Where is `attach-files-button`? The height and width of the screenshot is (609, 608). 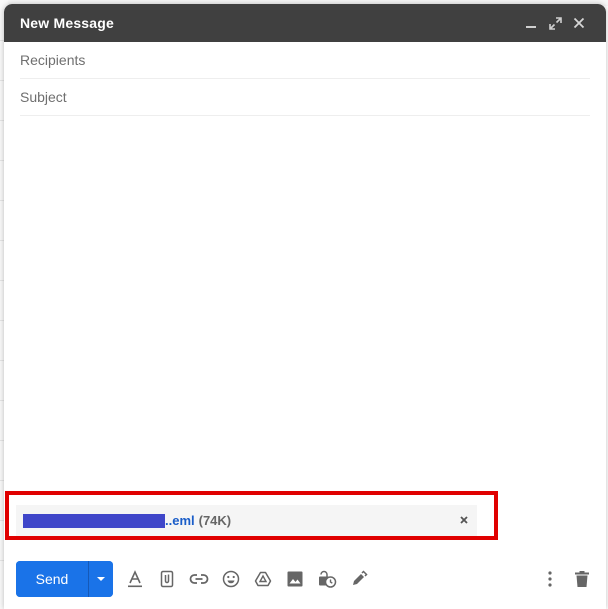
attach-files-button is located at coordinates (167, 579).